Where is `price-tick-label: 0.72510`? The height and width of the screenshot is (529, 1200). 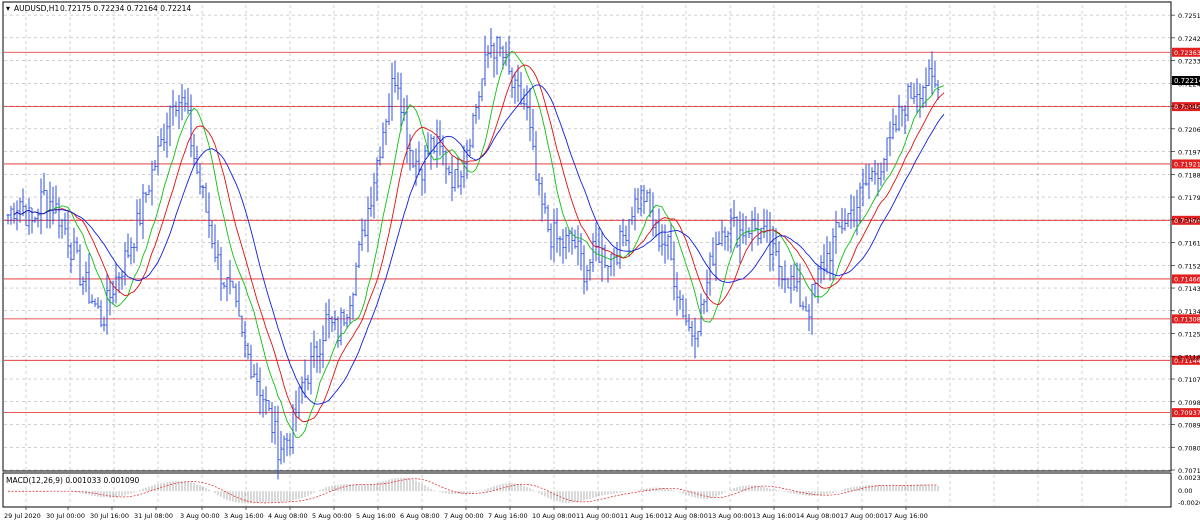 price-tick-label: 0.72510 is located at coordinates (1189, 16).